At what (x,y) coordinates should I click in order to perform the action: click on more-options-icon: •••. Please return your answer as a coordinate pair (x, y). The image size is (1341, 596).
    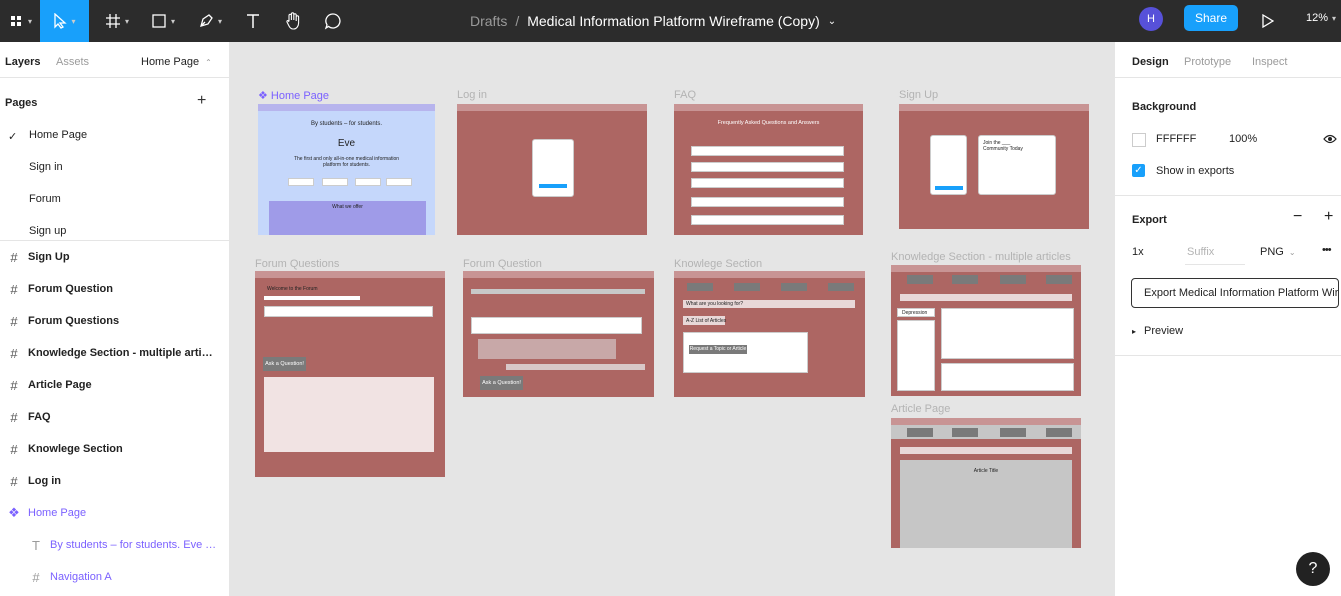
    Looking at the image, I should click on (1327, 250).